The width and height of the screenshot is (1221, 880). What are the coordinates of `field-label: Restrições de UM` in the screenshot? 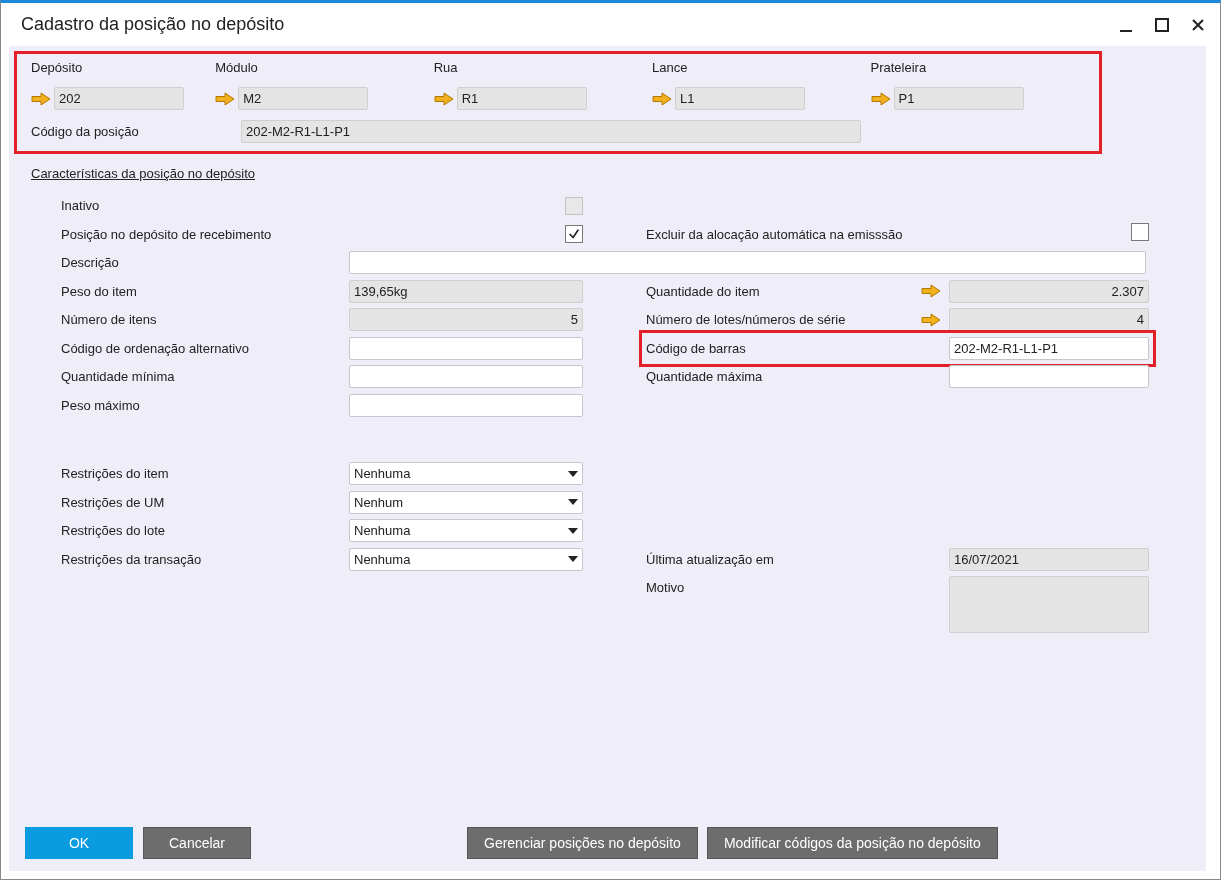 It's located at (113, 502).